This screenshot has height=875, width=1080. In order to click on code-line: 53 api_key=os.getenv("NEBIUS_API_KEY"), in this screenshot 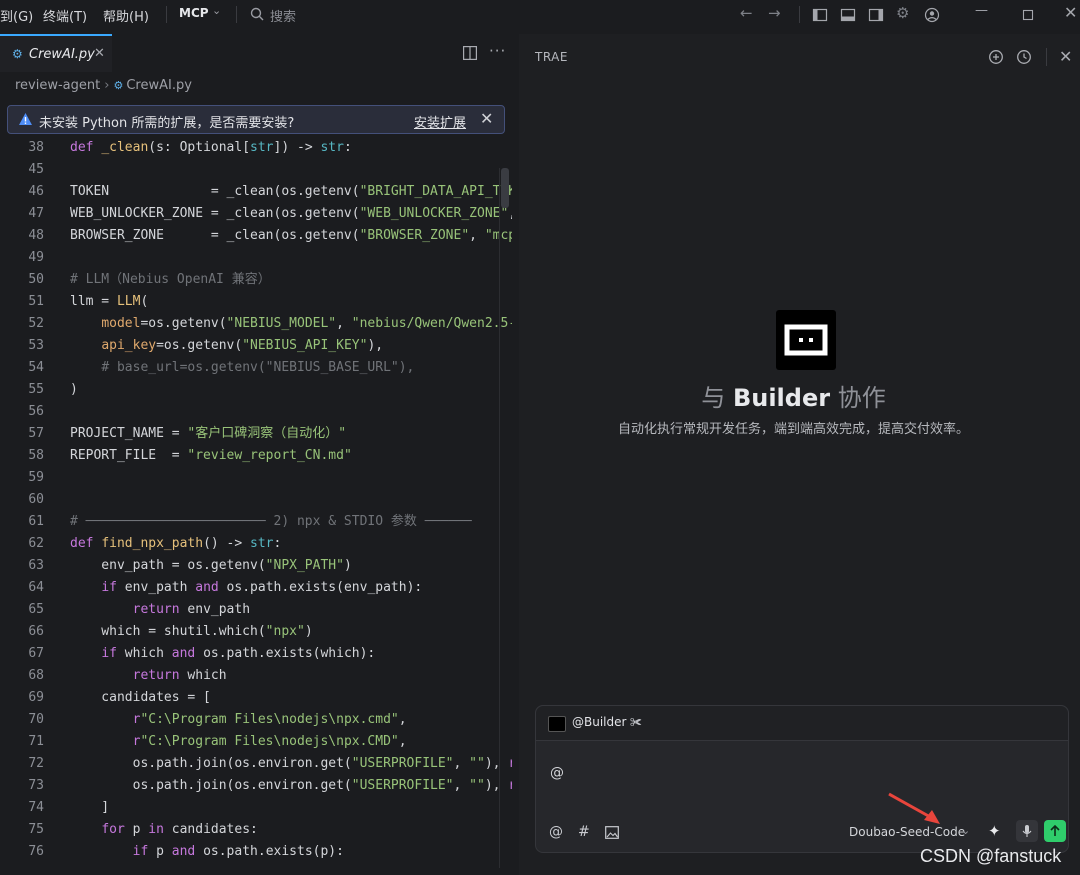, I will do `click(256, 346)`.